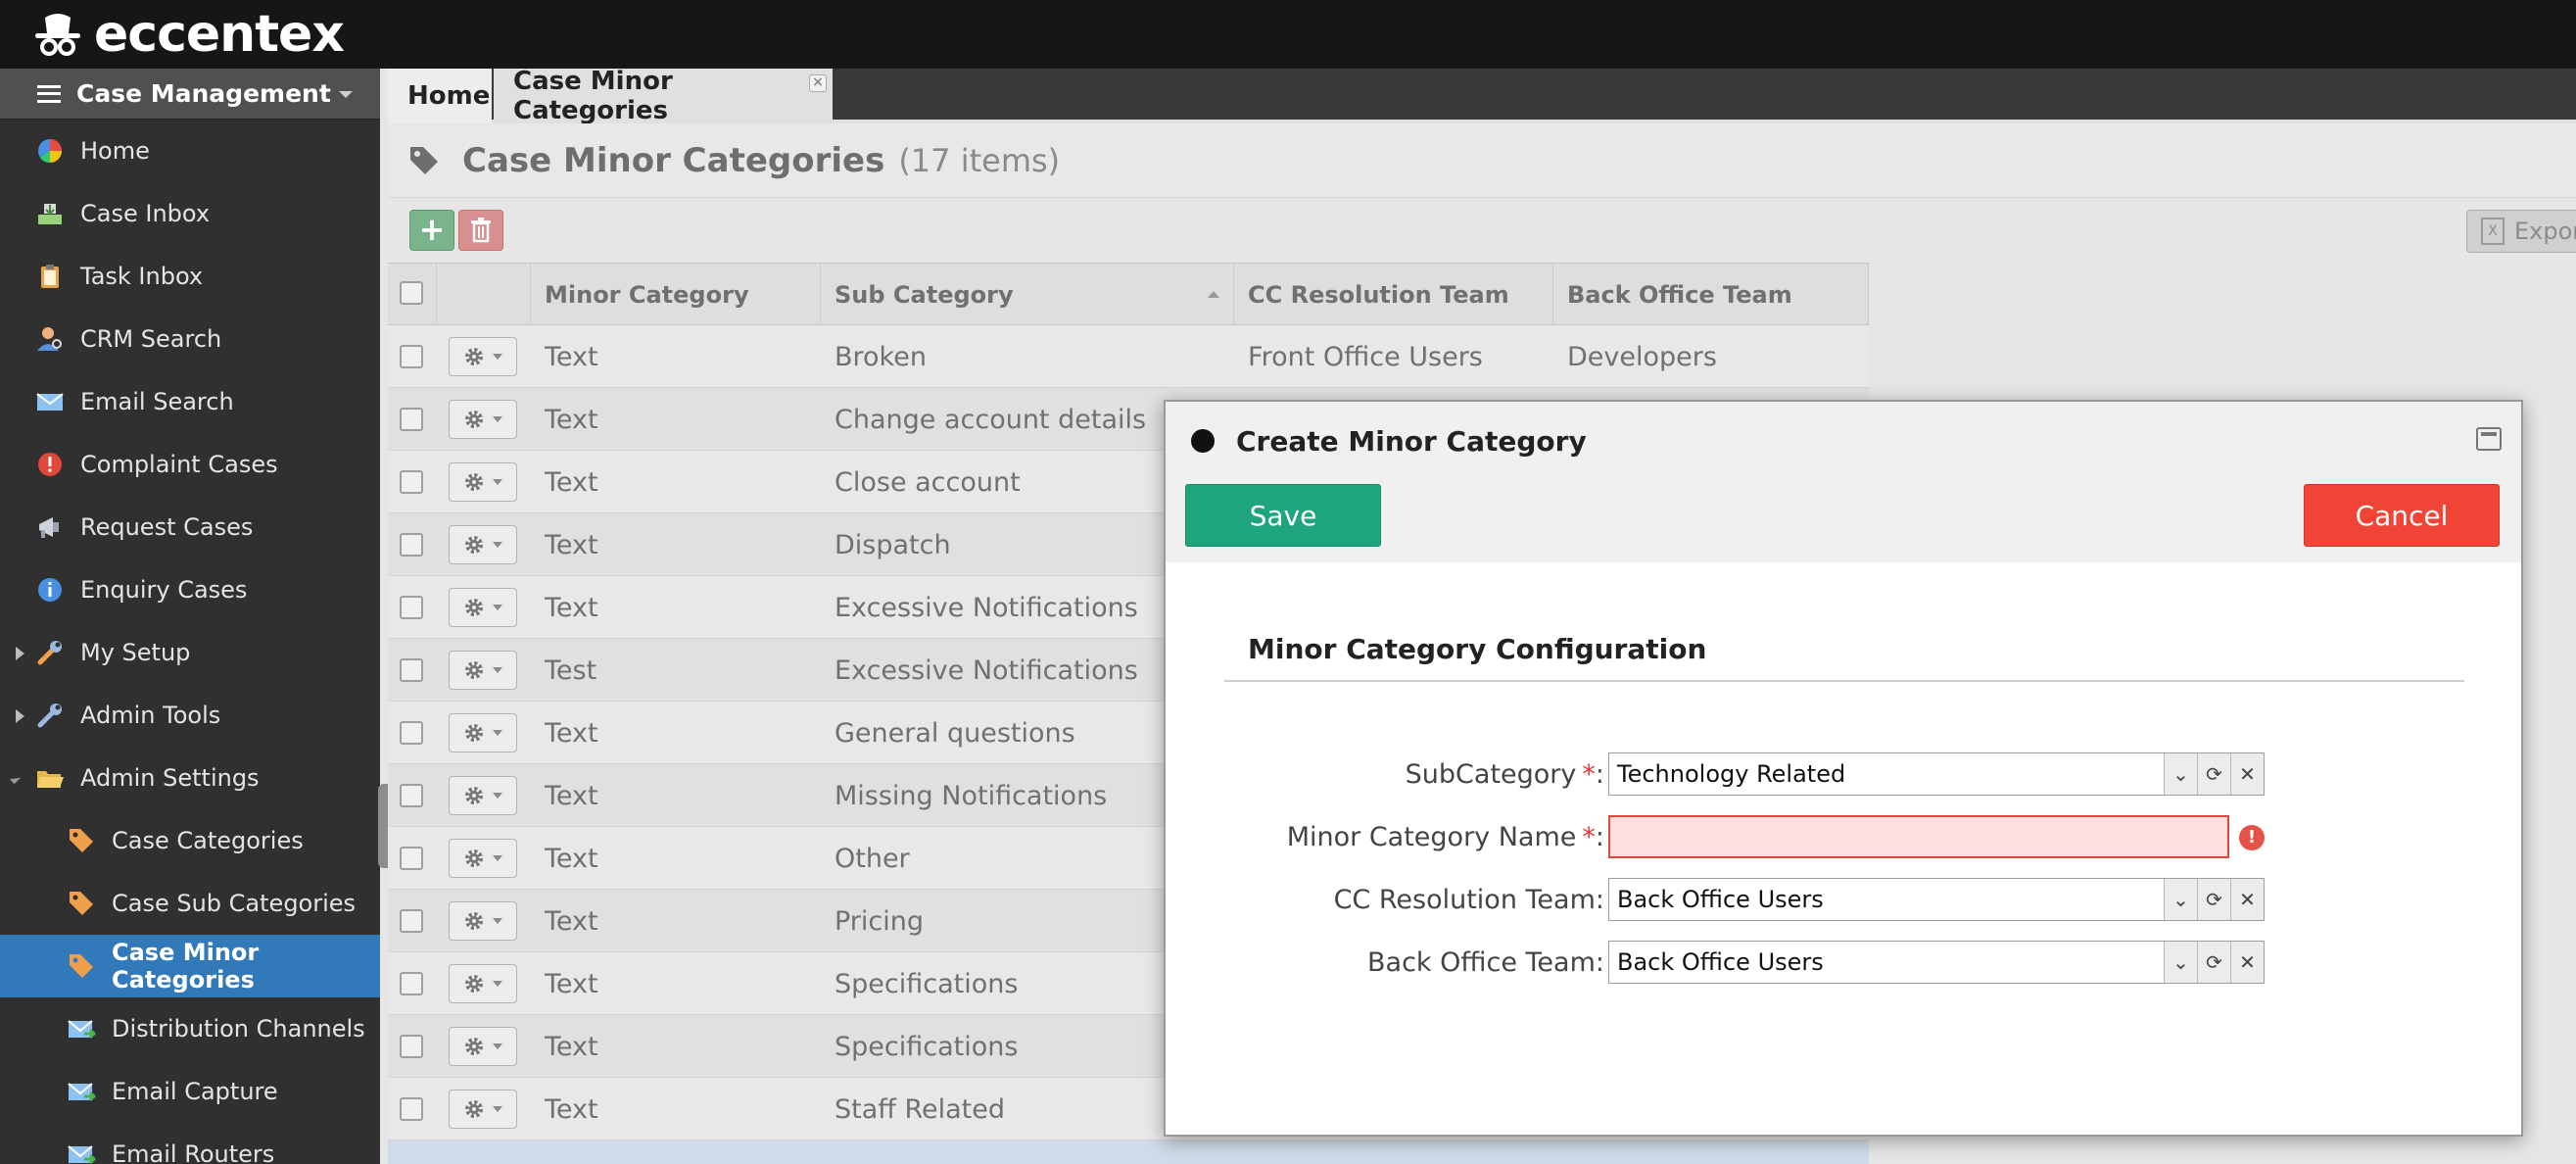 Image resolution: width=2576 pixels, height=1164 pixels. What do you see at coordinates (151, 339) in the screenshot?
I see `sidebar-item-label: CRM Search` at bounding box center [151, 339].